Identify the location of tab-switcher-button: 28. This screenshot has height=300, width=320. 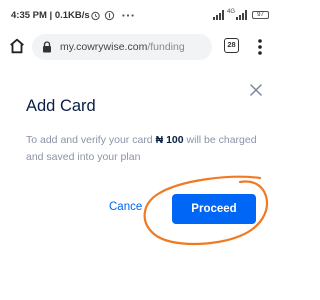
(231, 45).